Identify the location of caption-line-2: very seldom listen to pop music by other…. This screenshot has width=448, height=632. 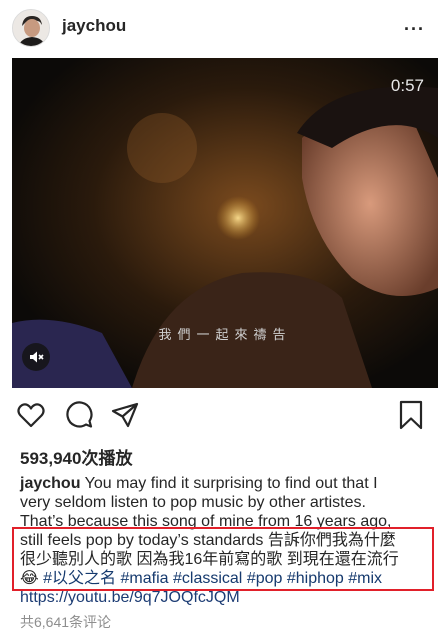
(193, 502).